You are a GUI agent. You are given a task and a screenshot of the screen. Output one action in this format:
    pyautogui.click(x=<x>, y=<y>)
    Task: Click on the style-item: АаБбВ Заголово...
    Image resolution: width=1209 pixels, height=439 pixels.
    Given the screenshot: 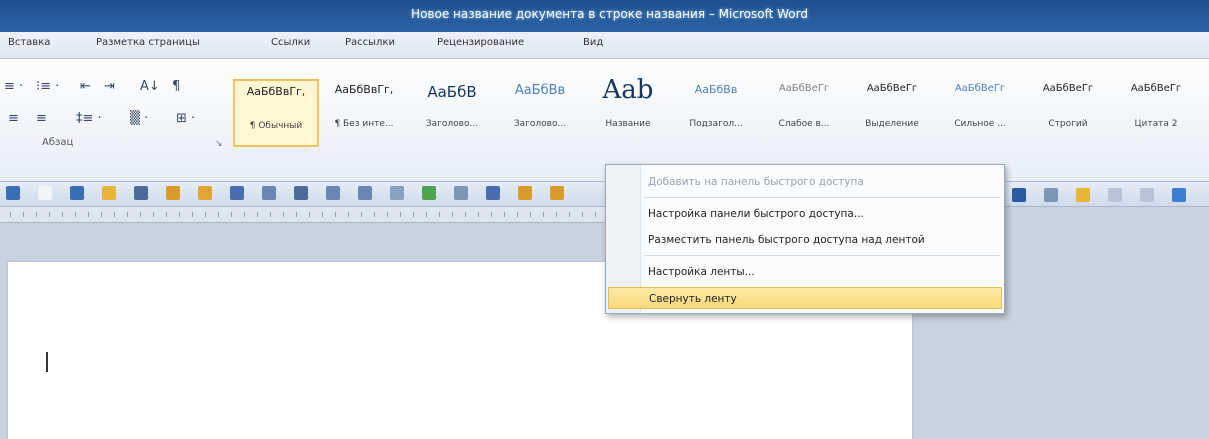 What is the action you would take?
    pyautogui.click(x=452, y=113)
    